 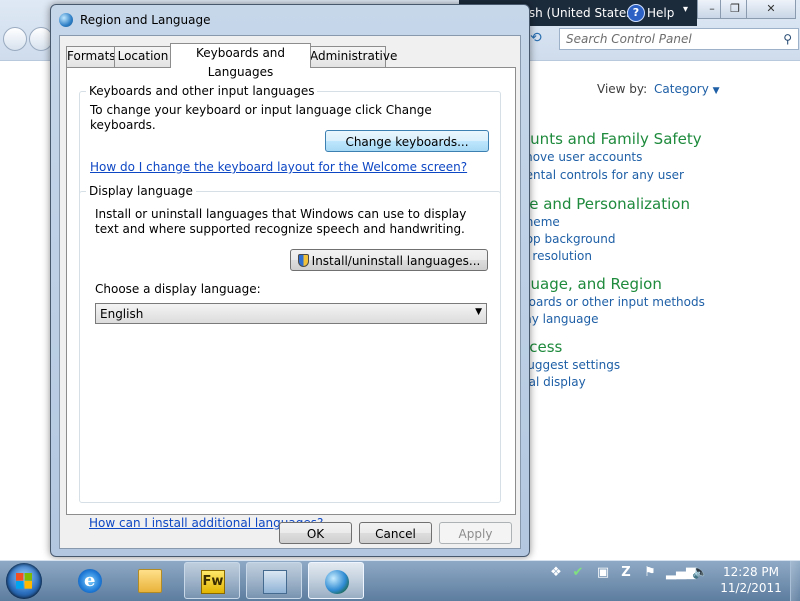 I want to click on tab-formats: Formats, so click(x=91, y=56).